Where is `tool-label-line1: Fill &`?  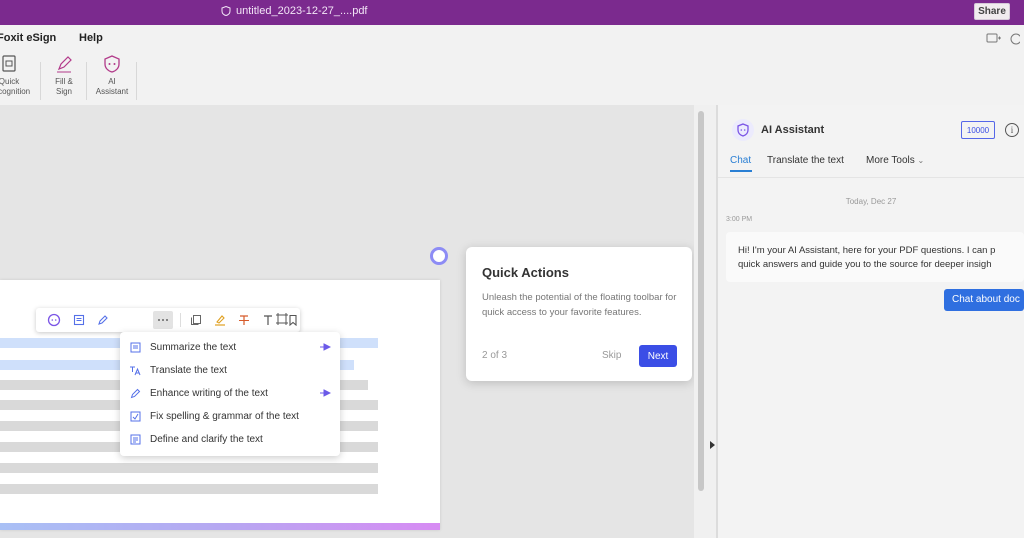
tool-label-line1: Fill & is located at coordinates (64, 81).